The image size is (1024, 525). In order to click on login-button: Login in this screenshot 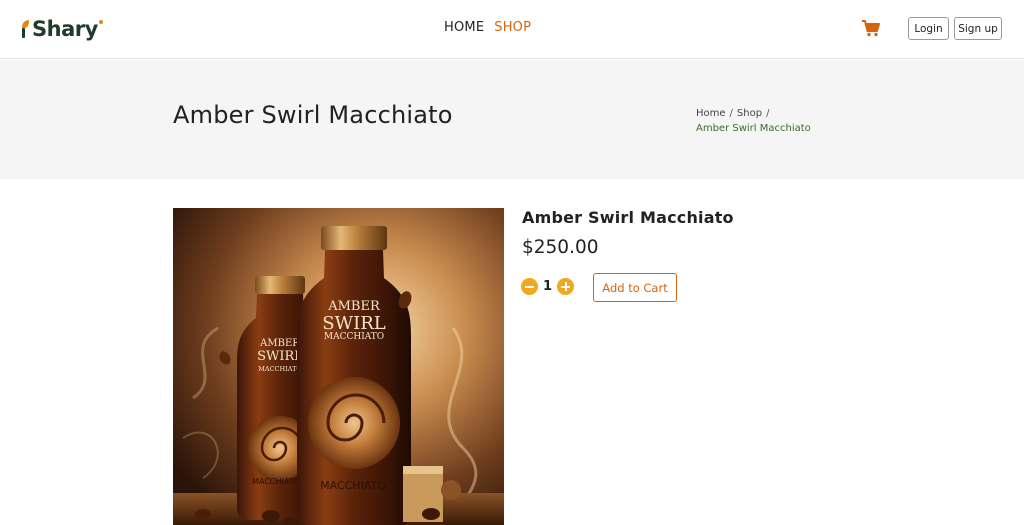, I will do `click(928, 28)`.